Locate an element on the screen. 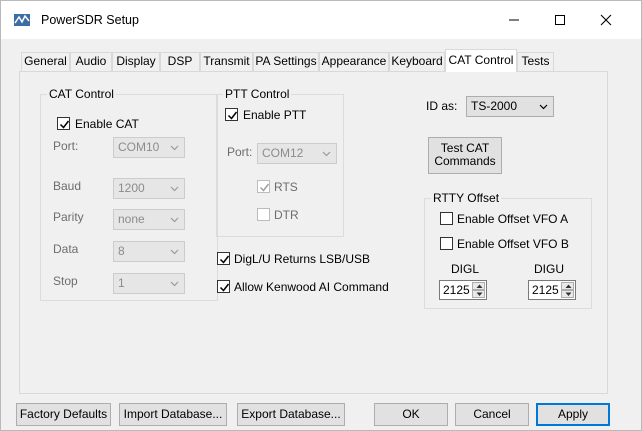 This screenshot has width=642, height=431. offset-vfo-b-checkbox is located at coordinates (446, 243).